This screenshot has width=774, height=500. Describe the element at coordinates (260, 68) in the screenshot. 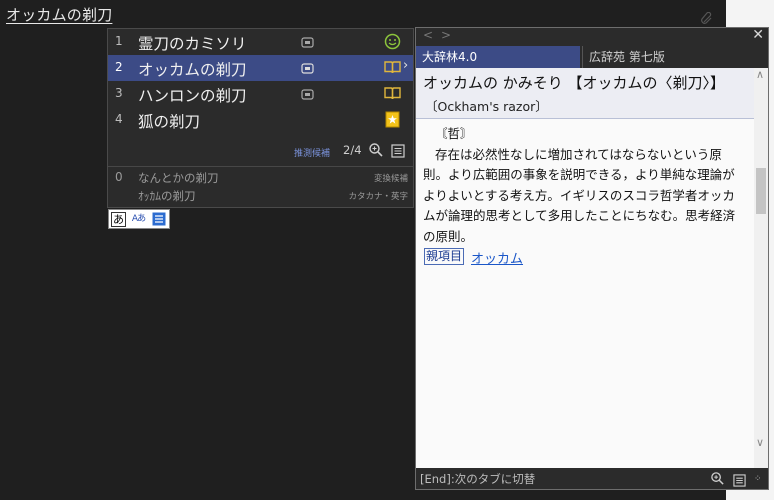

I see `candidate-item-2: 2 オッカムの剃刀 ›` at that location.